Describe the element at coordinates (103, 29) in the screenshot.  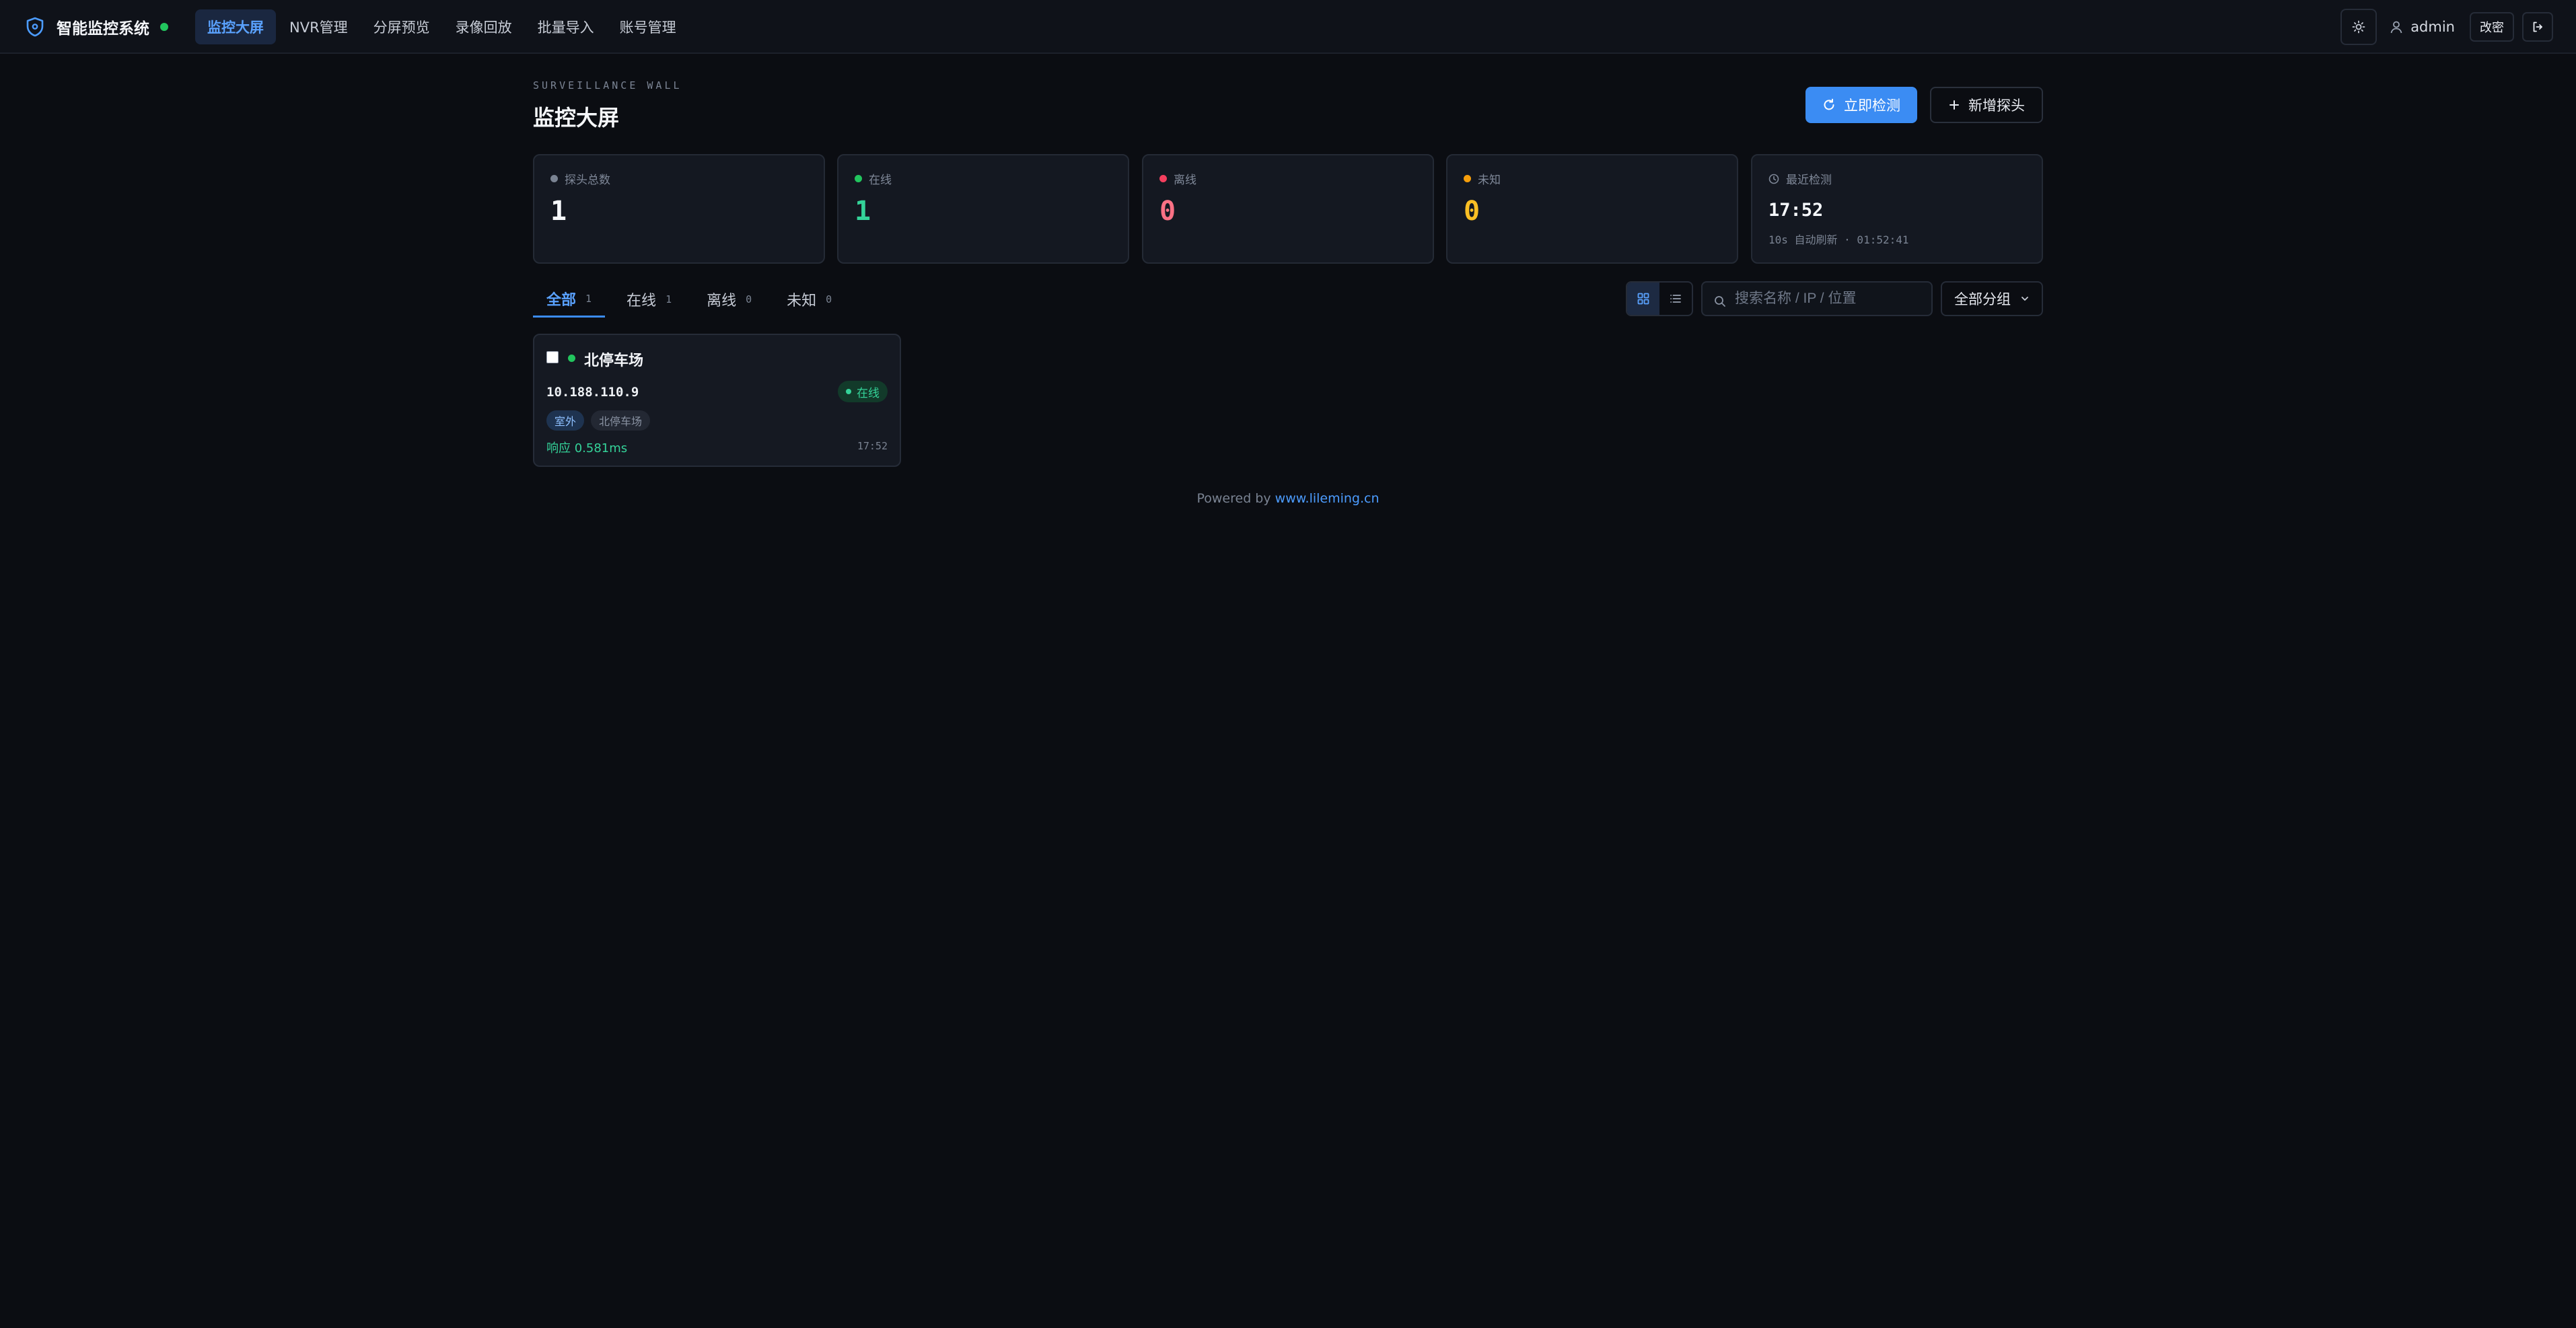
I see `app-title: 智能监控系统` at that location.